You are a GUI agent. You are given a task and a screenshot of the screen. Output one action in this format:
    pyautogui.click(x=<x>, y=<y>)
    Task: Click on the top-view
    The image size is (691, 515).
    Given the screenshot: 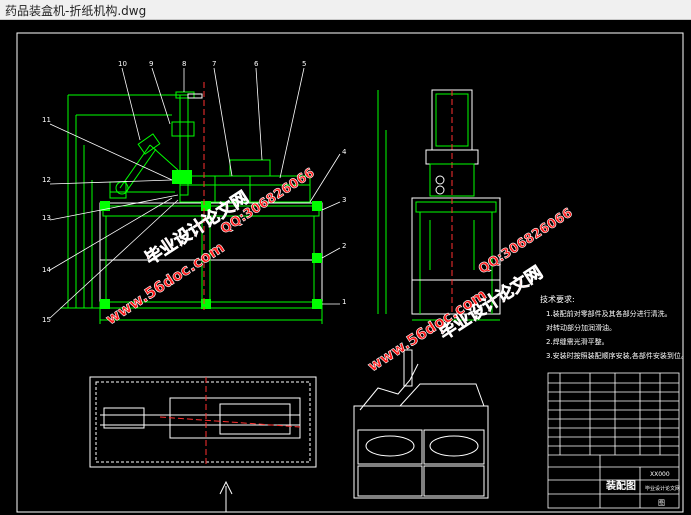 What is the action you would take?
    pyautogui.click(x=203, y=444)
    